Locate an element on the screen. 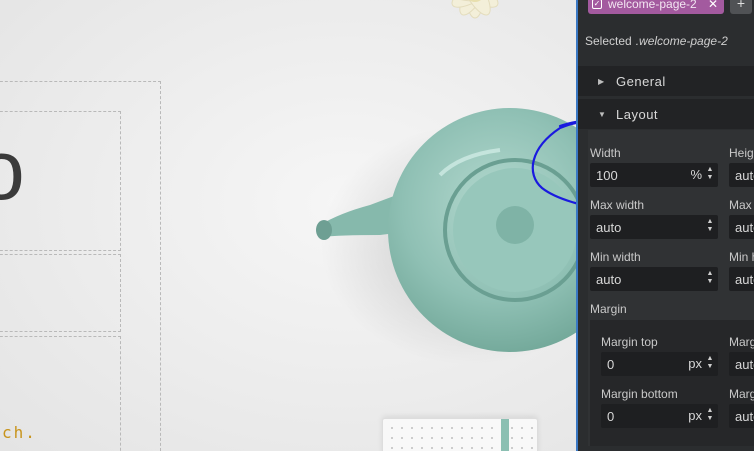 This screenshot has height=451, width=754. selector-tag: ✓ welcome-page-2 ✕ is located at coordinates (656, 7).